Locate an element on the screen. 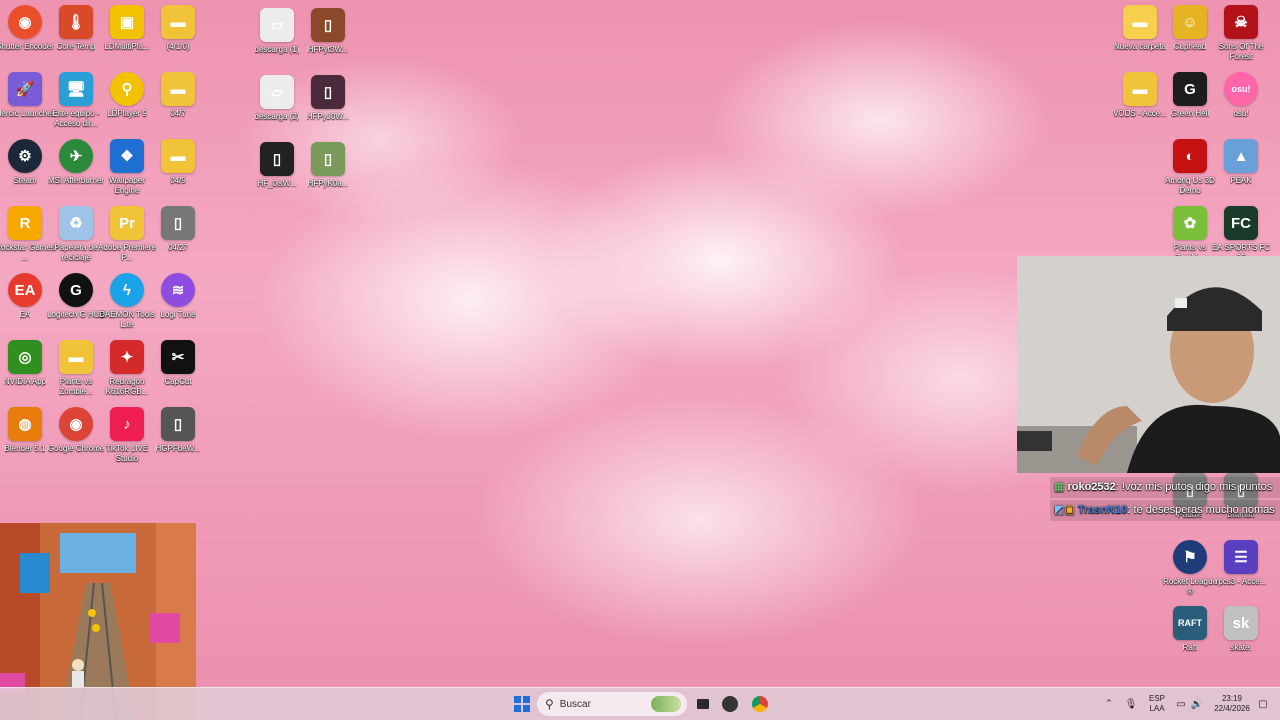 The image size is (1280, 720). peak-icon: ▲ is located at coordinates (1241, 156).